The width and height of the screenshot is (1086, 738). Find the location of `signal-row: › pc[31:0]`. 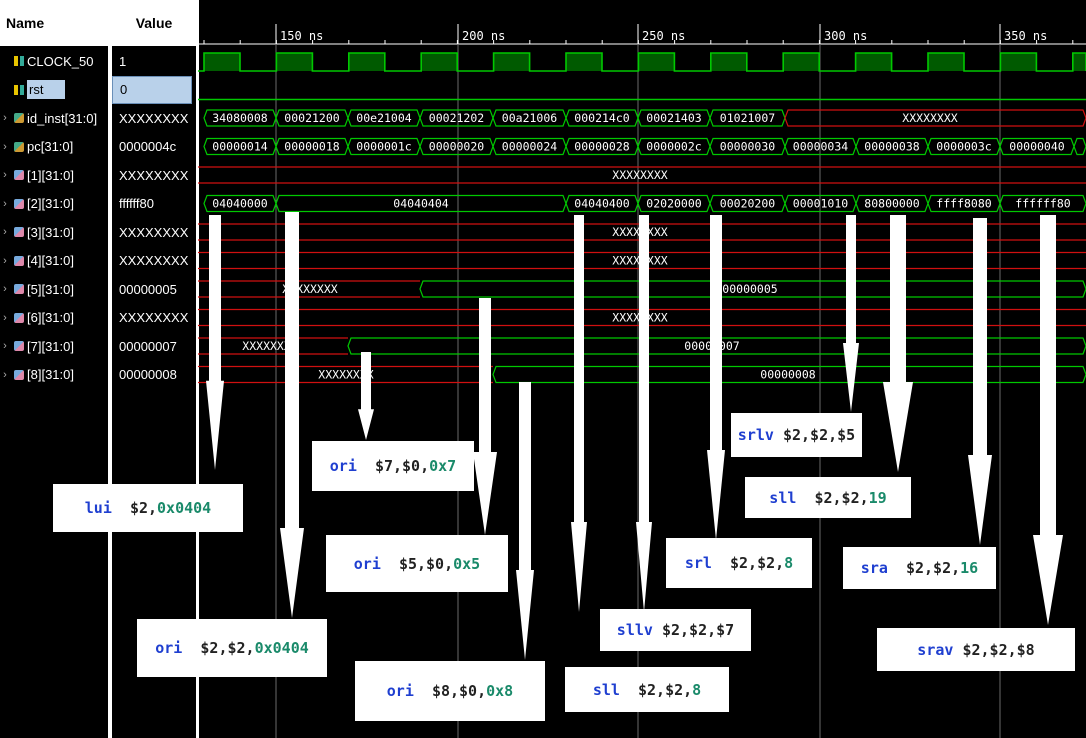

signal-row: › pc[31:0] is located at coordinates (54, 147).